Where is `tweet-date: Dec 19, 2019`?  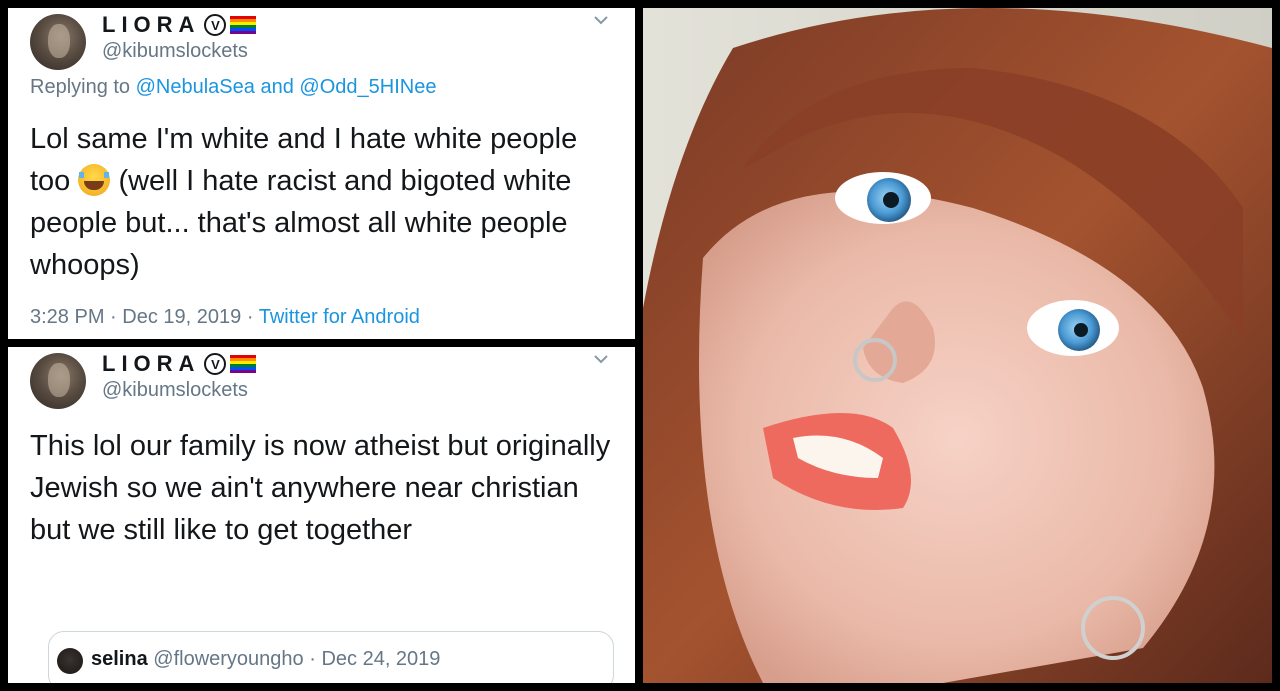 tweet-date: Dec 19, 2019 is located at coordinates (181, 317).